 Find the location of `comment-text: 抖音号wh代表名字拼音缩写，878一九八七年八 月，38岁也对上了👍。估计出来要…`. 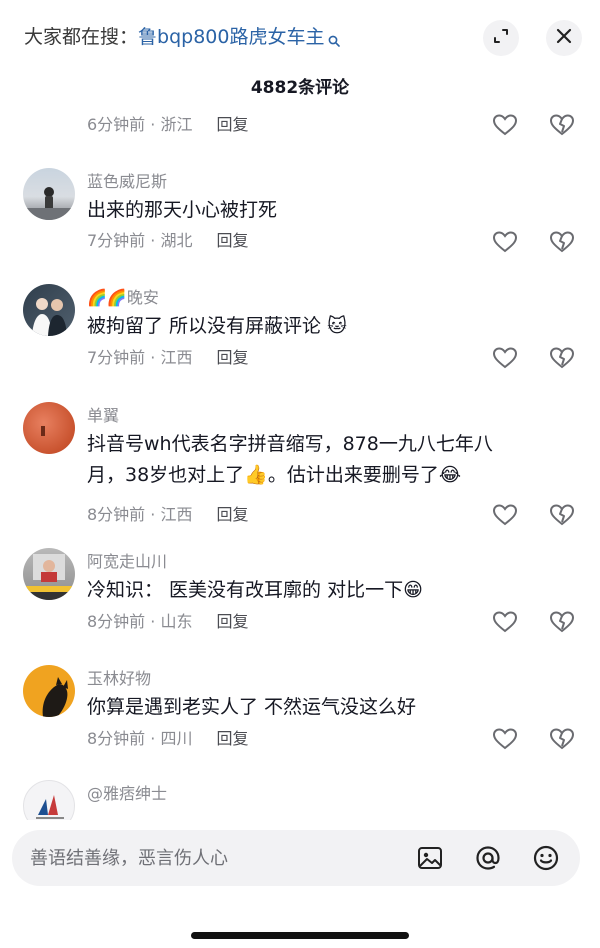

comment-text: 抖音号wh代表名字拼音缩写，878一九八七年八 月，38岁也对上了👍。估计出来要… is located at coordinates (327, 460).